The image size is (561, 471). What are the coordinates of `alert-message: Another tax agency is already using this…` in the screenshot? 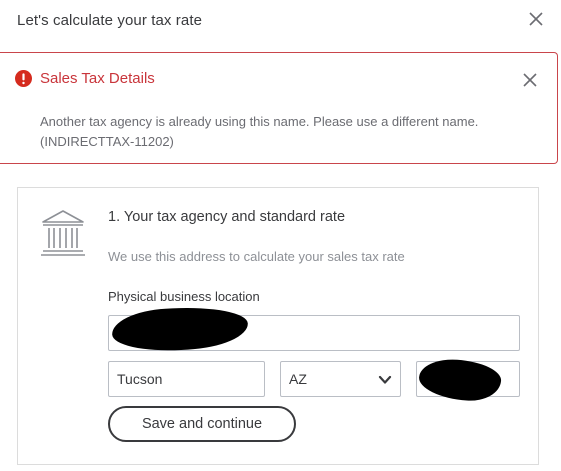 It's located at (259, 131).